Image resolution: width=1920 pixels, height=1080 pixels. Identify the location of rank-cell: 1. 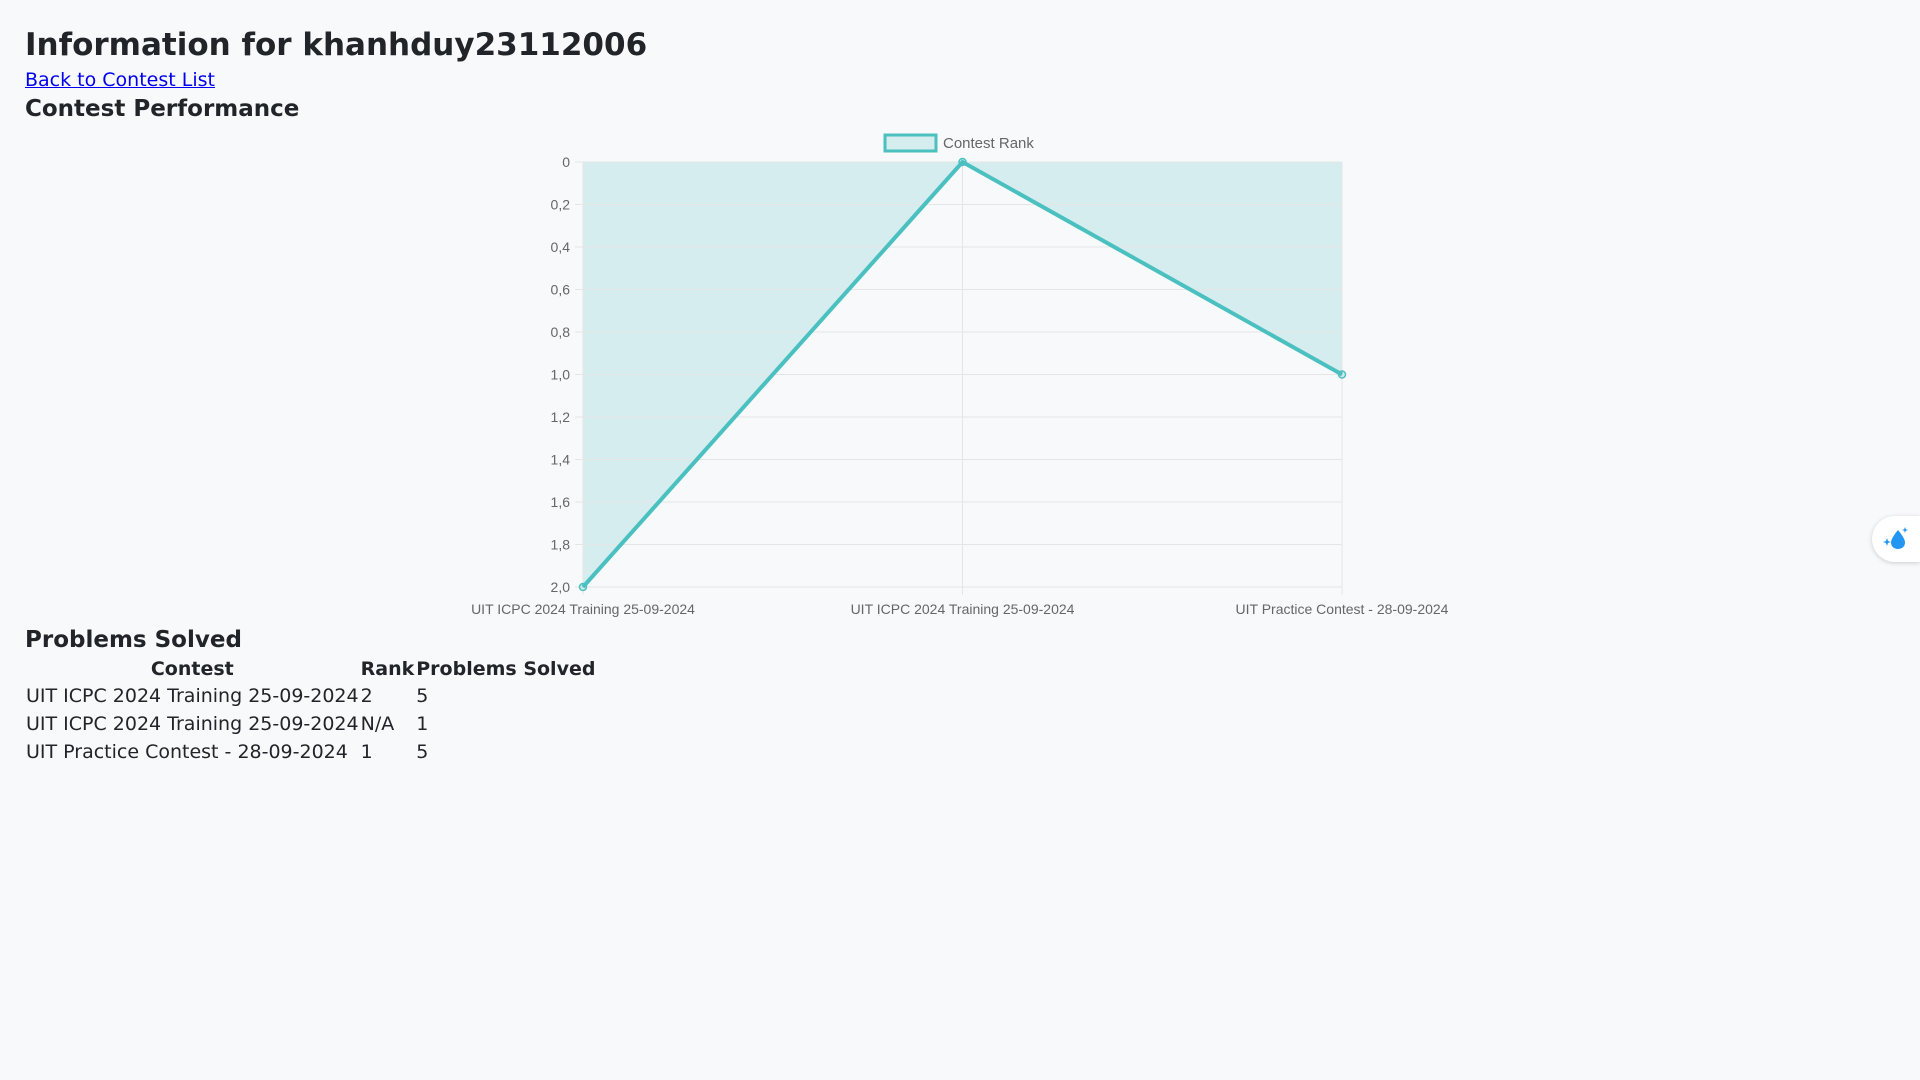
(366, 752).